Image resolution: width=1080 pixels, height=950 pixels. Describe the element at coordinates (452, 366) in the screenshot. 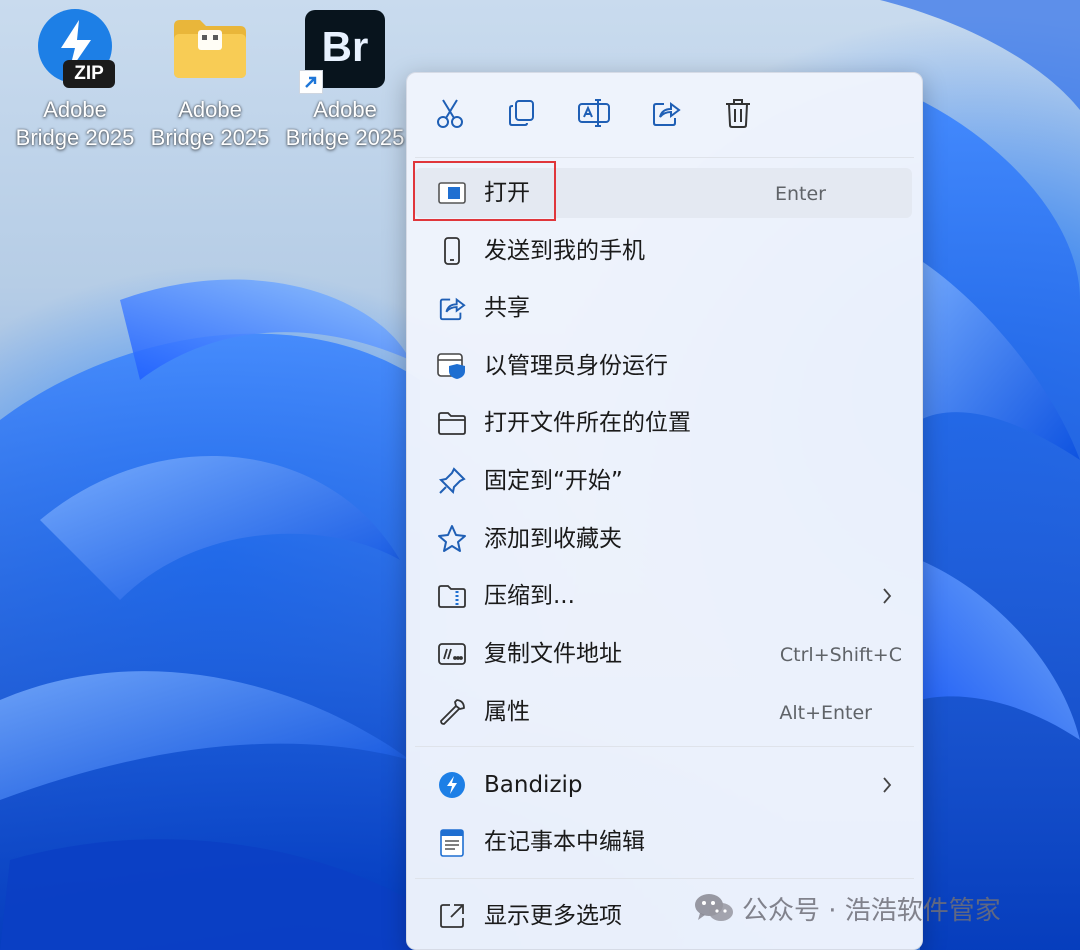

I see `shield-icon` at that location.